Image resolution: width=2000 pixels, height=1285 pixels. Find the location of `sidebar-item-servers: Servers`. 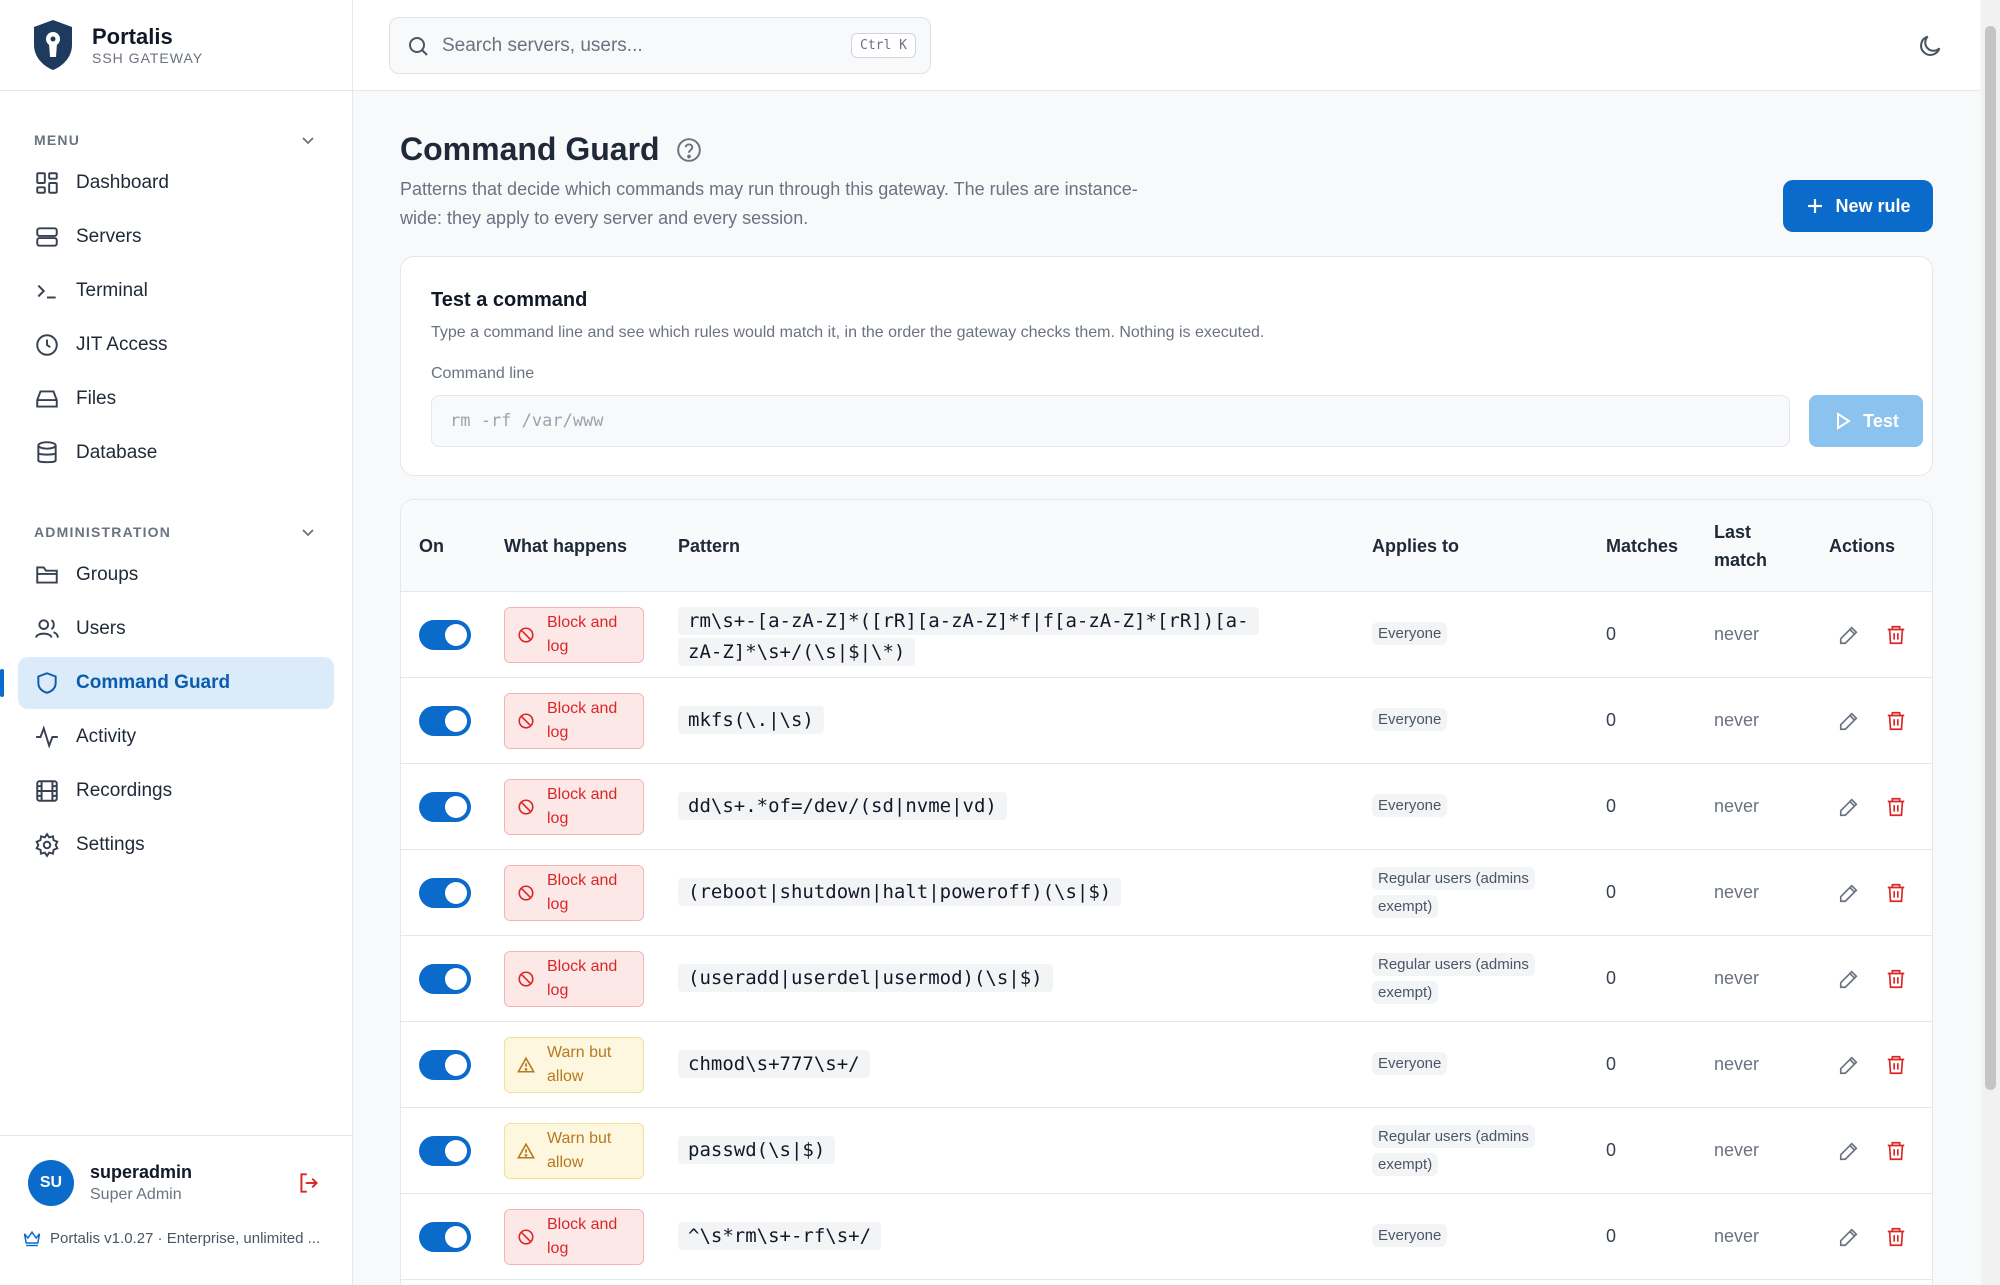

sidebar-item-servers: Servers is located at coordinates (176, 237).